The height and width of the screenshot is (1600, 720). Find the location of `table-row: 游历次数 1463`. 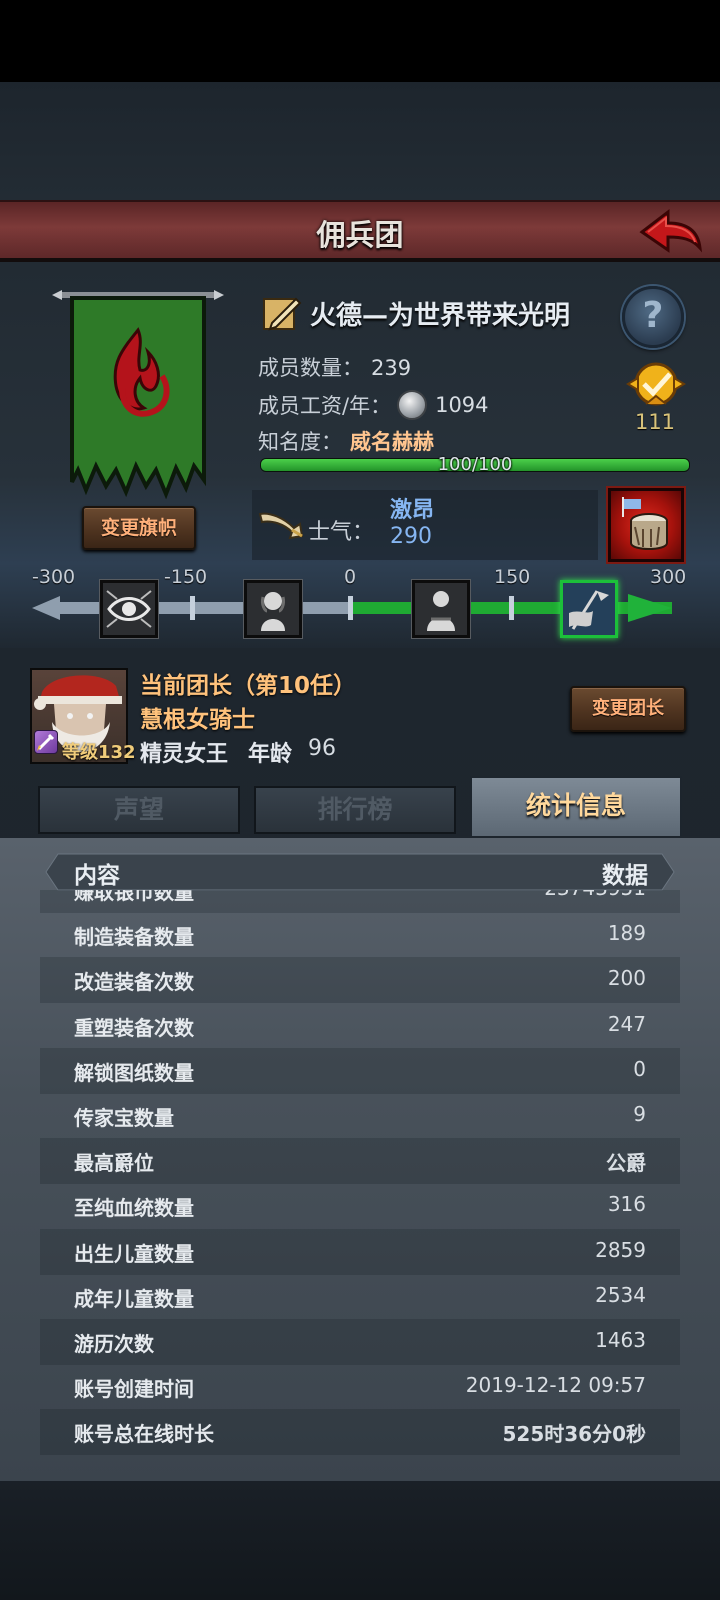

table-row: 游历次数 1463 is located at coordinates (360, 1342).